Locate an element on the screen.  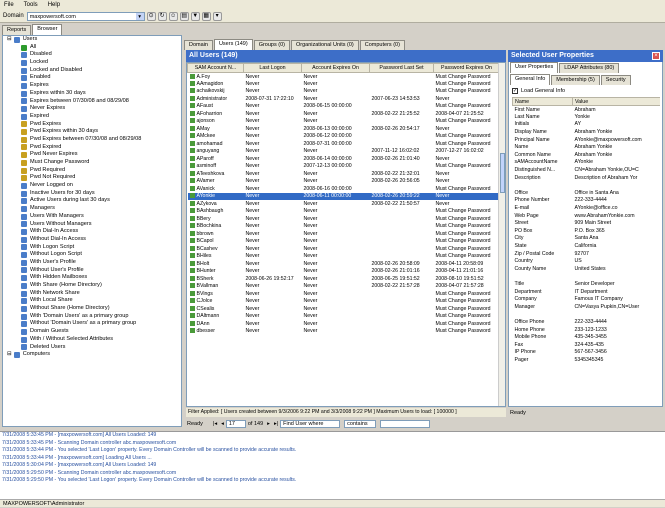
tree-item: All is located at coordinates (92, 48).